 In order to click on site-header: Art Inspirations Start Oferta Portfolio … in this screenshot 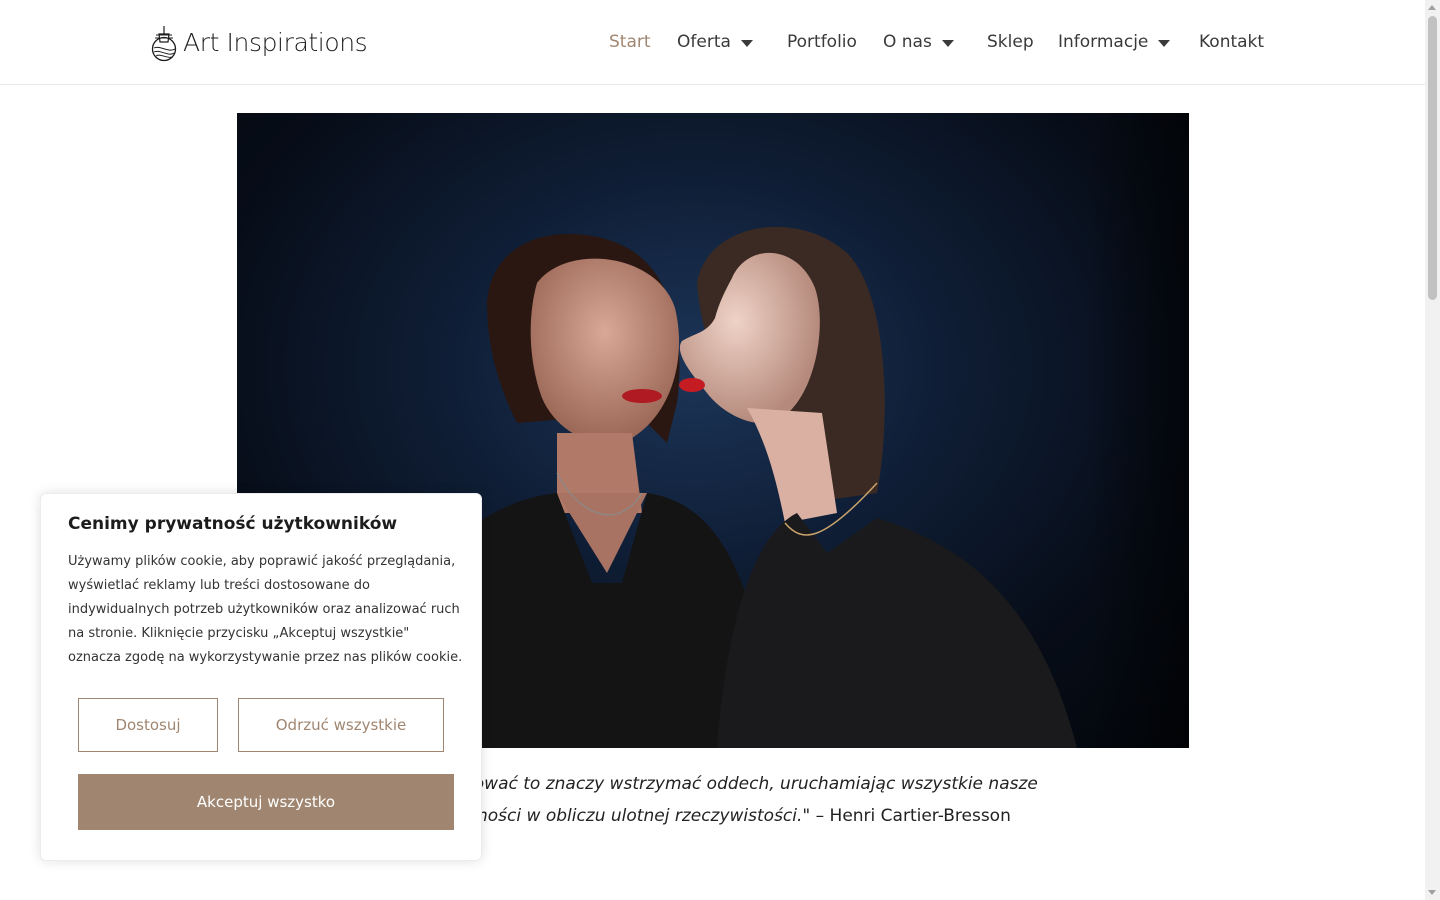, I will do `click(712, 42)`.